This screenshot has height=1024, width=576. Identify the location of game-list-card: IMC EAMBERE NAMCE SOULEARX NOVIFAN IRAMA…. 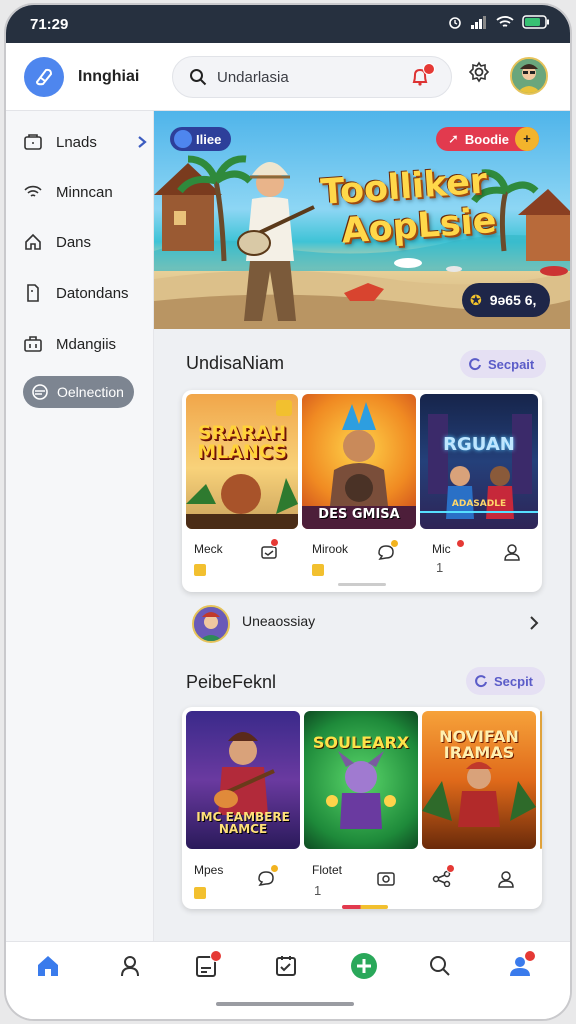
(362, 808).